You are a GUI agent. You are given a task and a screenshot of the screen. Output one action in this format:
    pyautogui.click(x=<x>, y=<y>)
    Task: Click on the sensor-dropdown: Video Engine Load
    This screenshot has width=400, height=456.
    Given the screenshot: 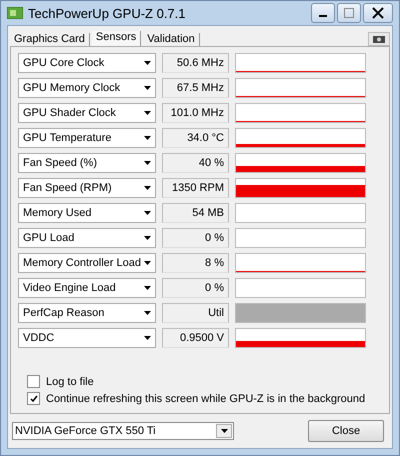 What is the action you would take?
    pyautogui.click(x=87, y=288)
    